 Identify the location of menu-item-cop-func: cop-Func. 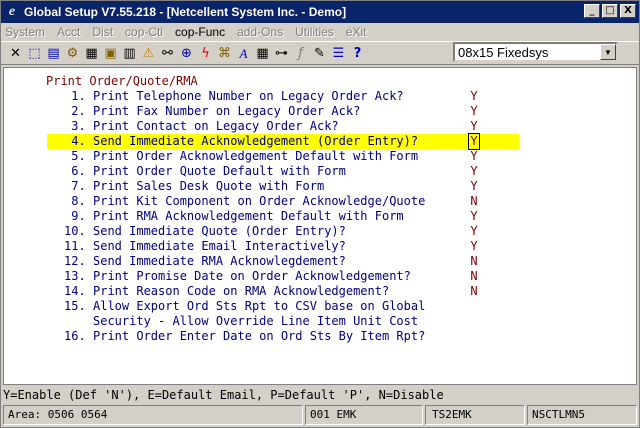
(200, 32).